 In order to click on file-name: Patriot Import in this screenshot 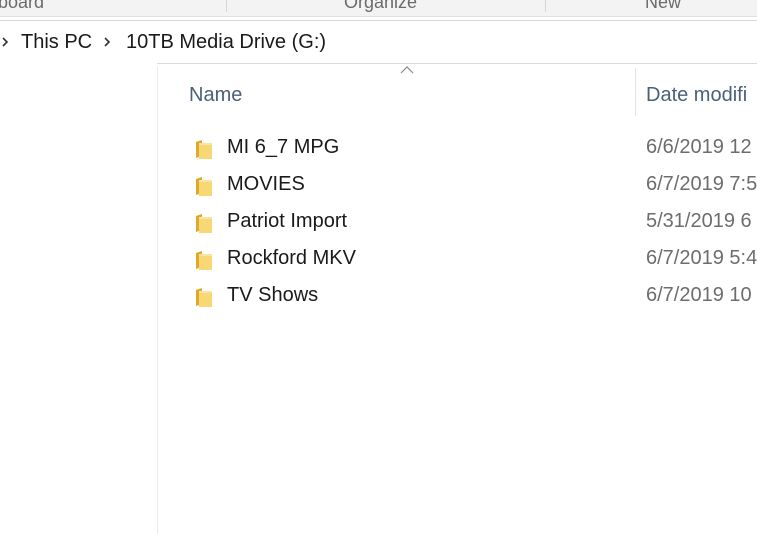, I will do `click(287, 221)`.